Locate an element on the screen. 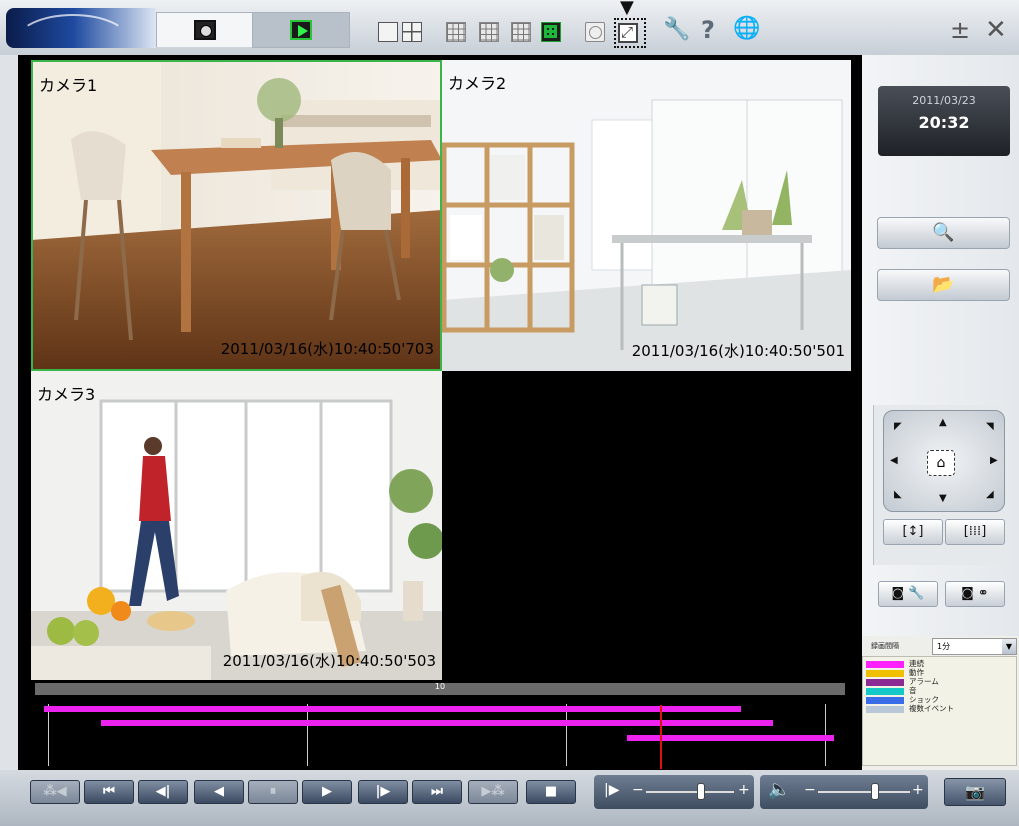 The height and width of the screenshot is (826, 1019). clock-date: 2011/03/23 is located at coordinates (944, 100).